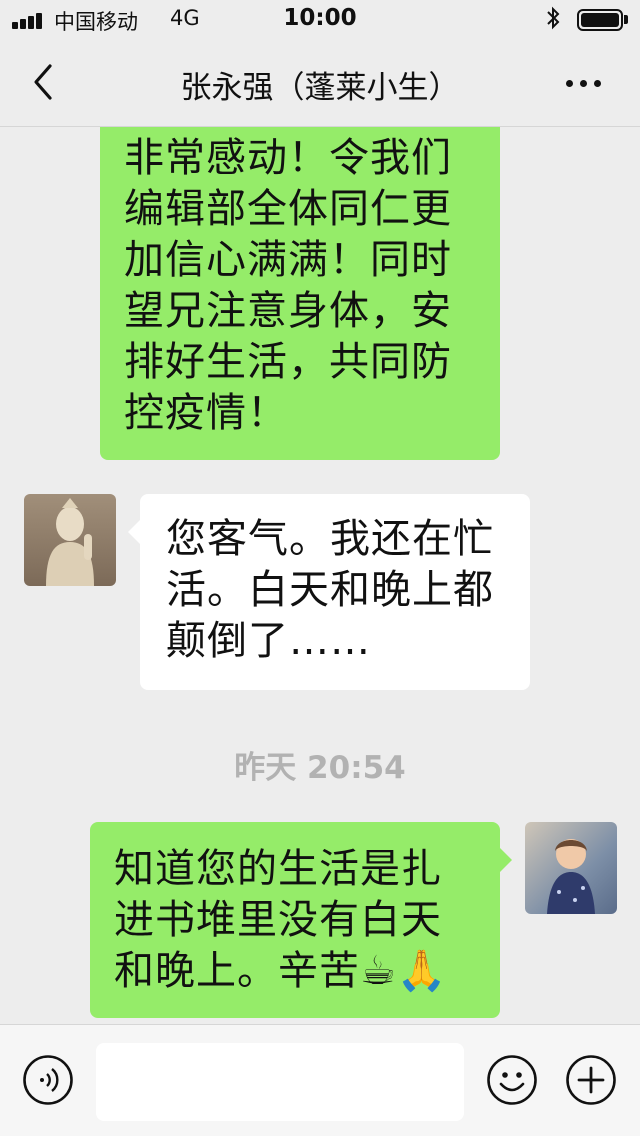  Describe the element at coordinates (571, 876) in the screenshot. I see `child-avatar-image` at that location.